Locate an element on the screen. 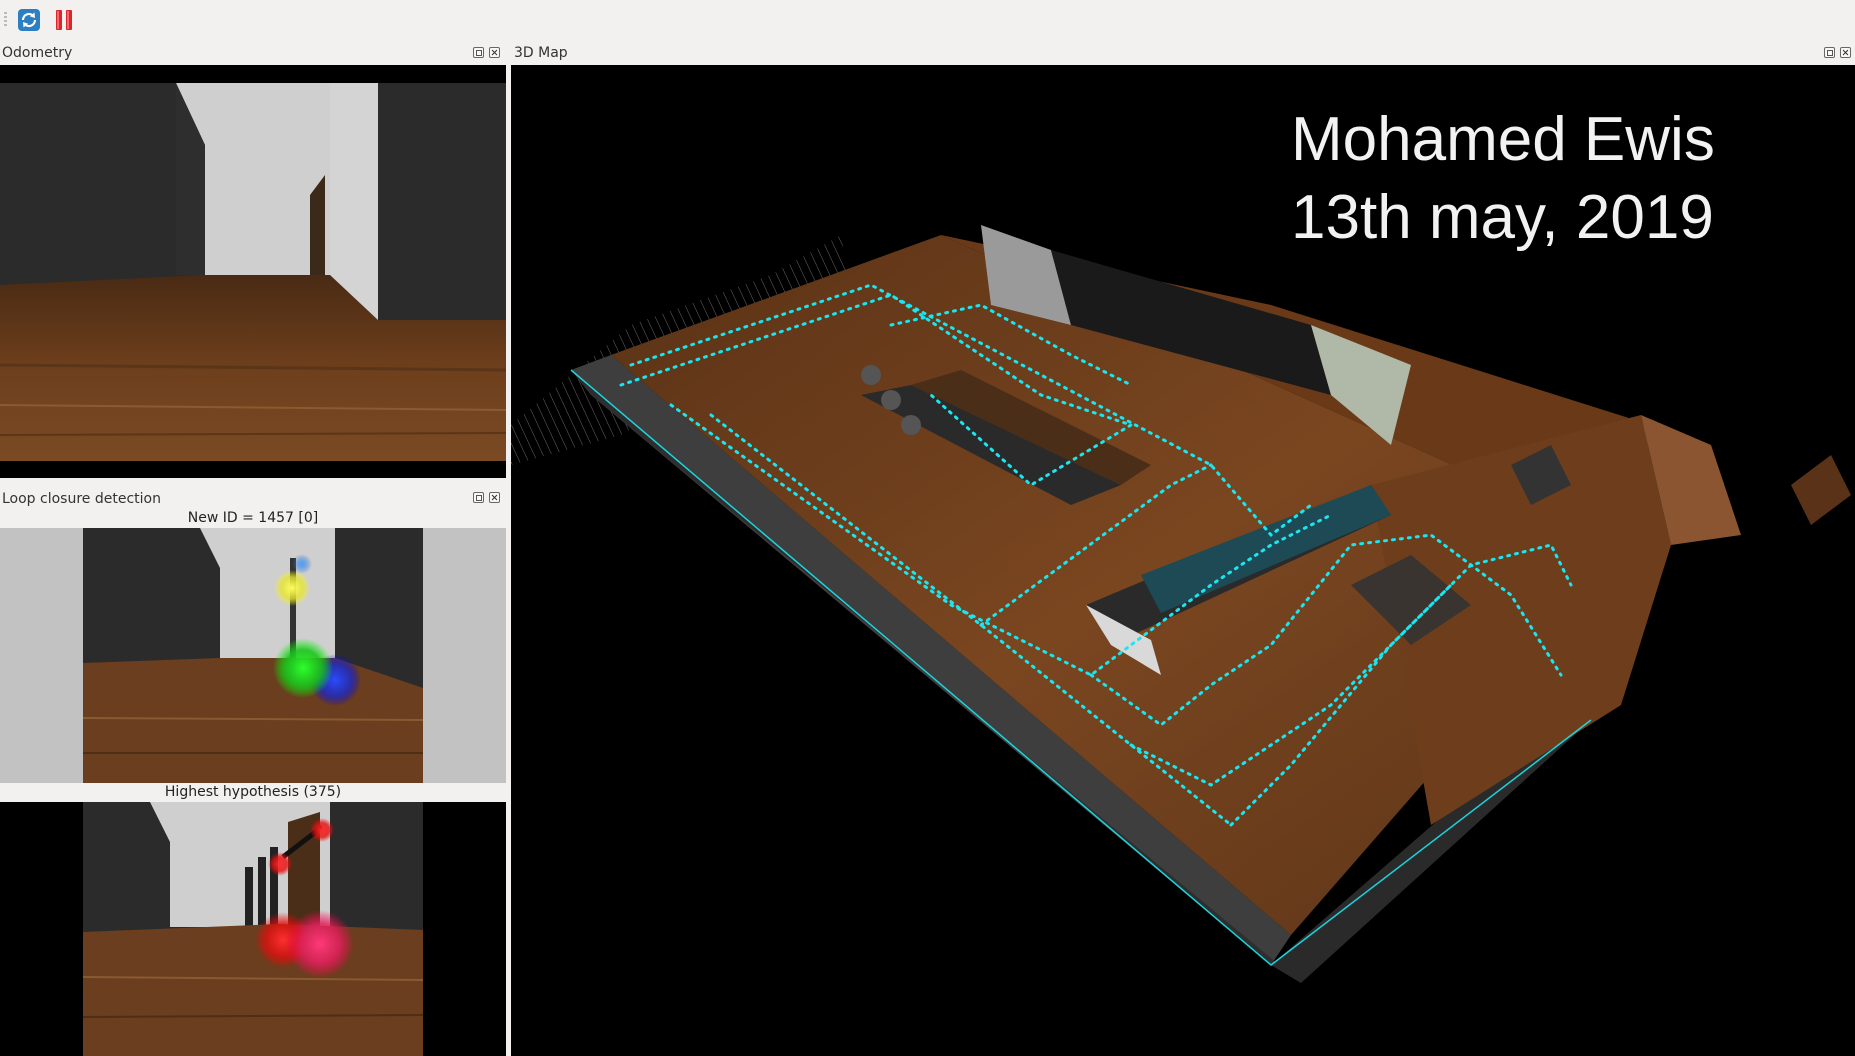 This screenshot has width=1855, height=1056. hypothesis-label: Highest hypothesis (375) is located at coordinates (253, 792).